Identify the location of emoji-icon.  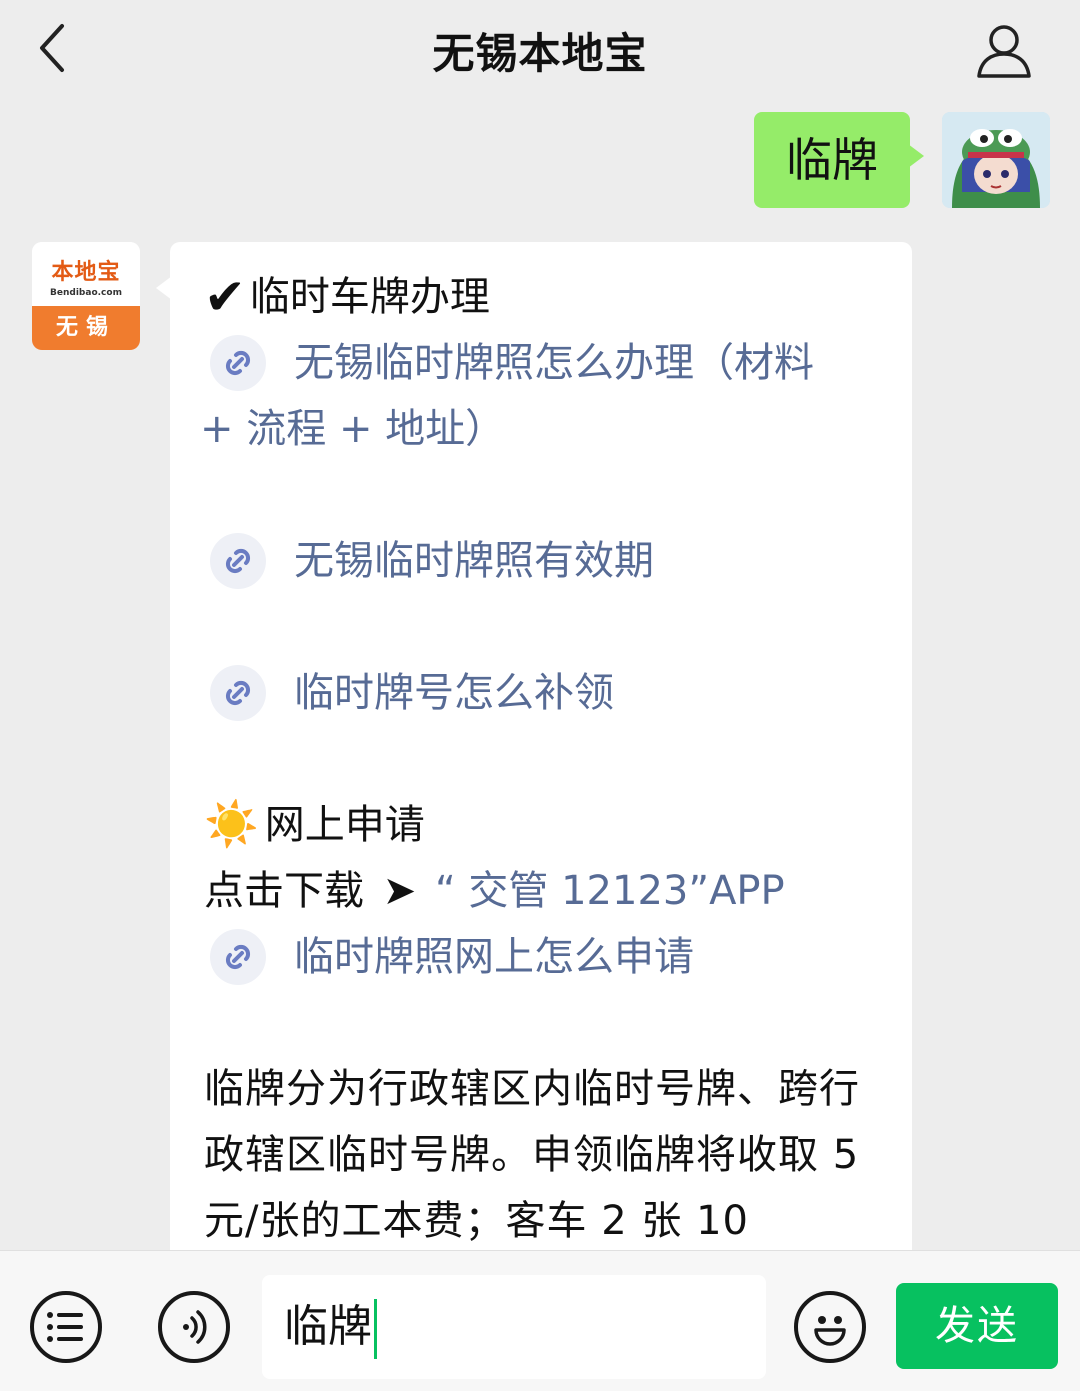
(830, 1331).